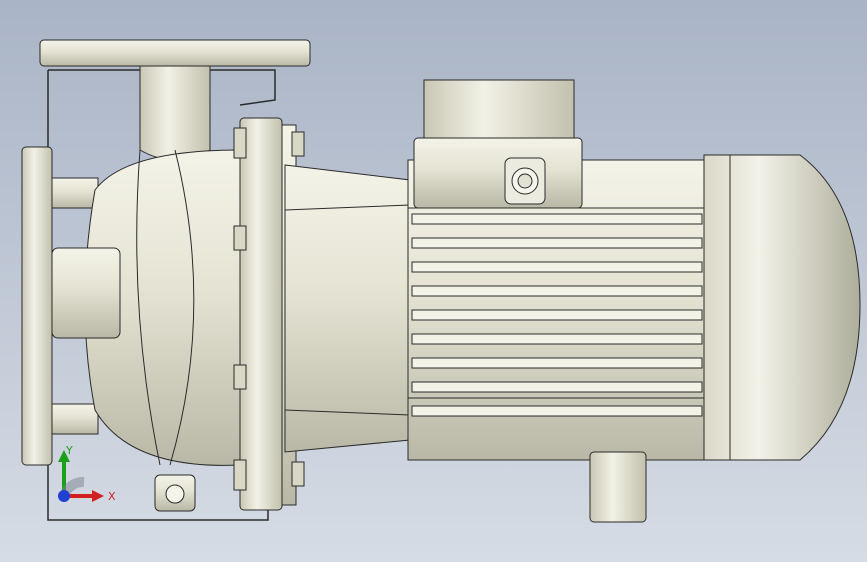  I want to click on terminal-box-cover, so click(499, 109).